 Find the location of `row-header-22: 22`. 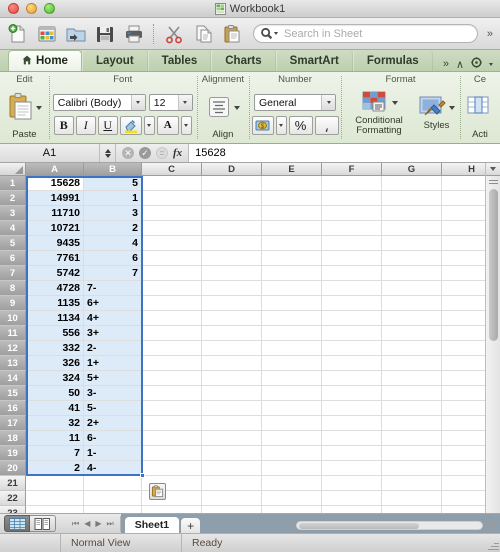

row-header-22: 22 is located at coordinates (13, 498).